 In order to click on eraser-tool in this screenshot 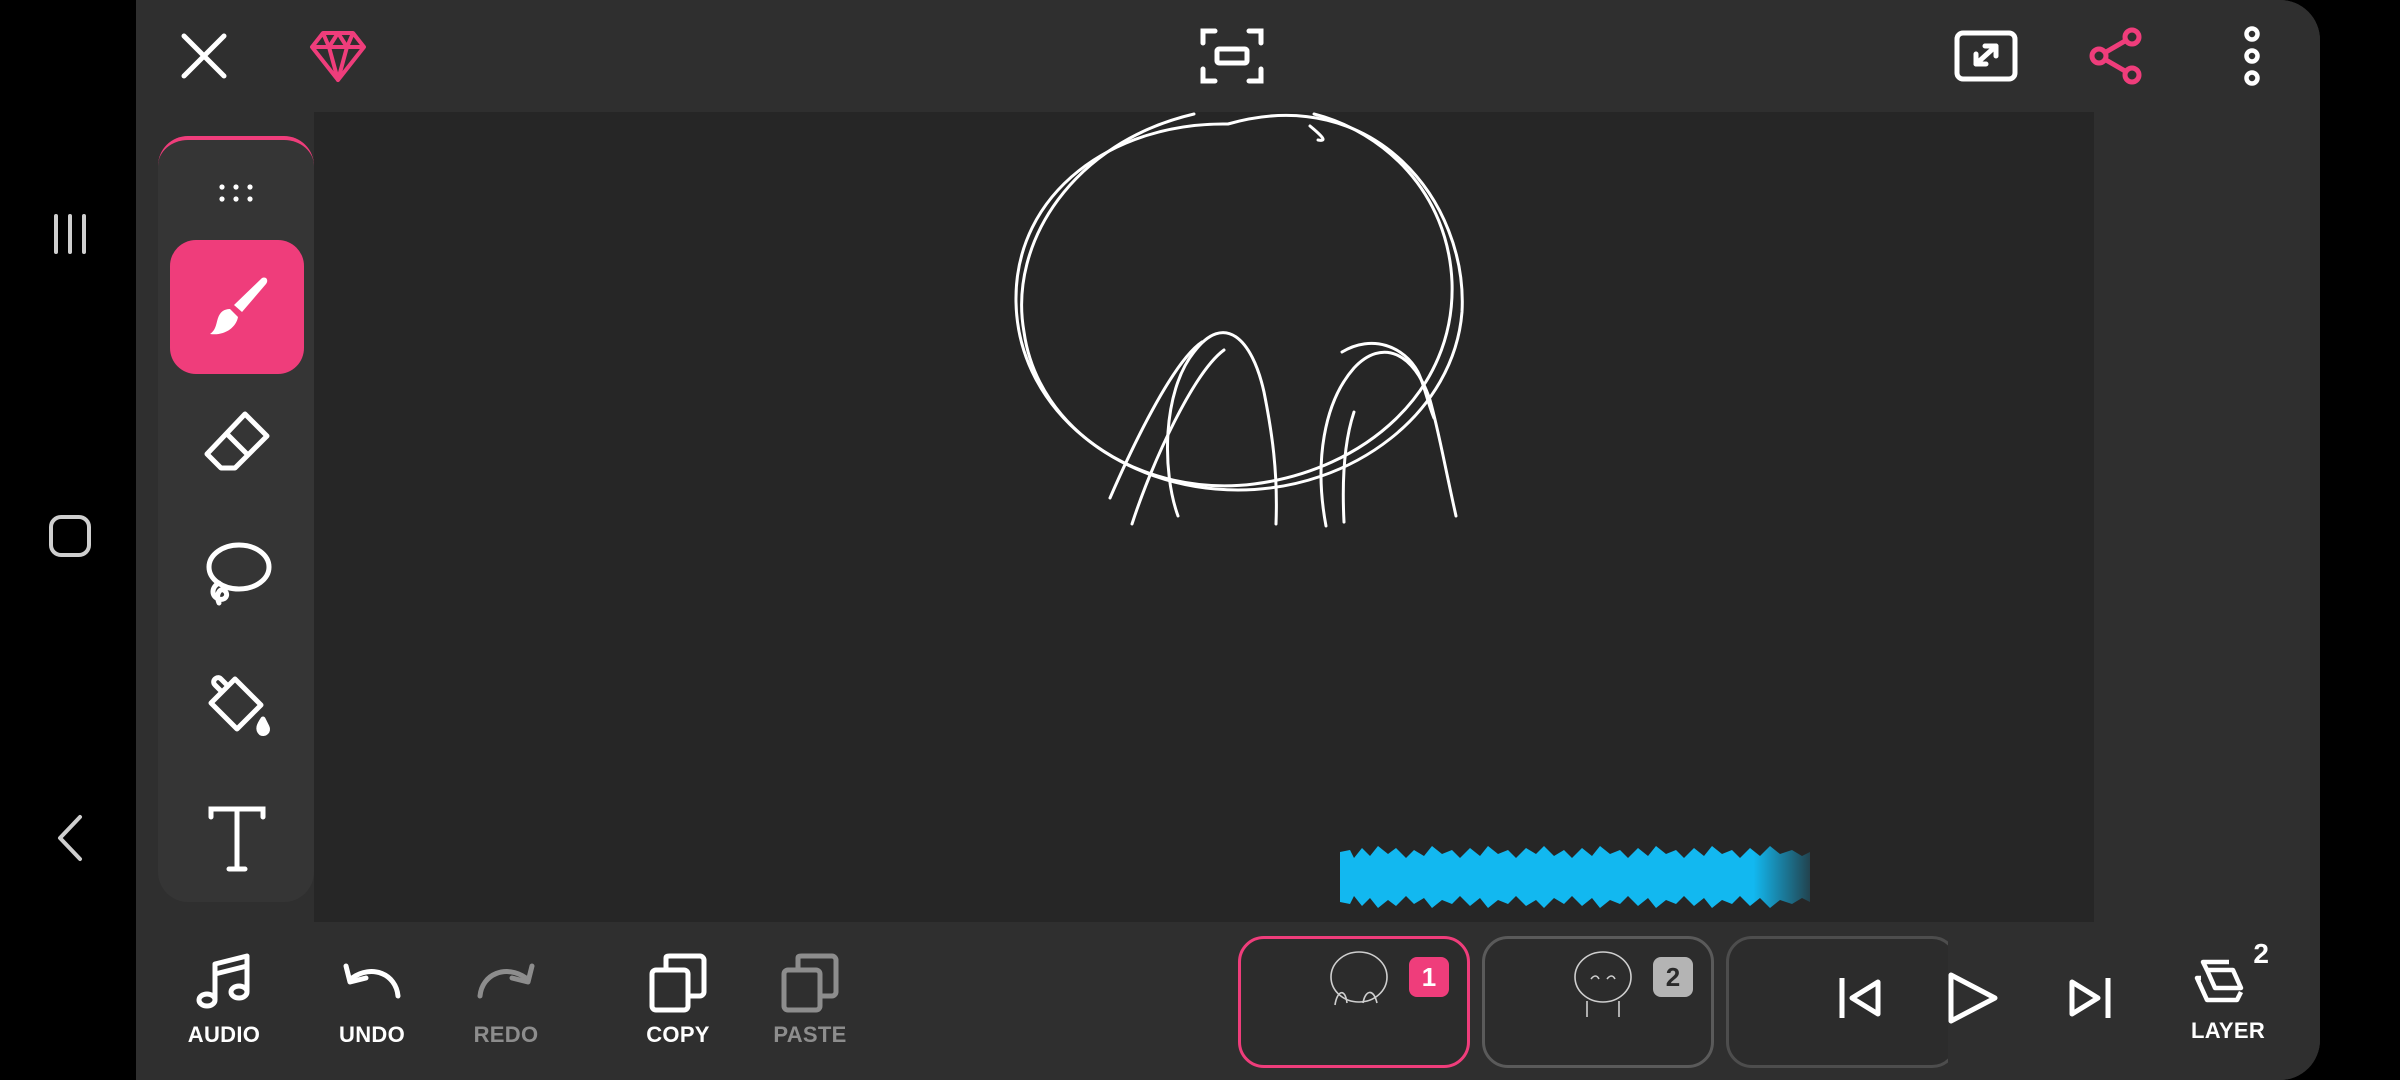, I will do `click(237, 441)`.